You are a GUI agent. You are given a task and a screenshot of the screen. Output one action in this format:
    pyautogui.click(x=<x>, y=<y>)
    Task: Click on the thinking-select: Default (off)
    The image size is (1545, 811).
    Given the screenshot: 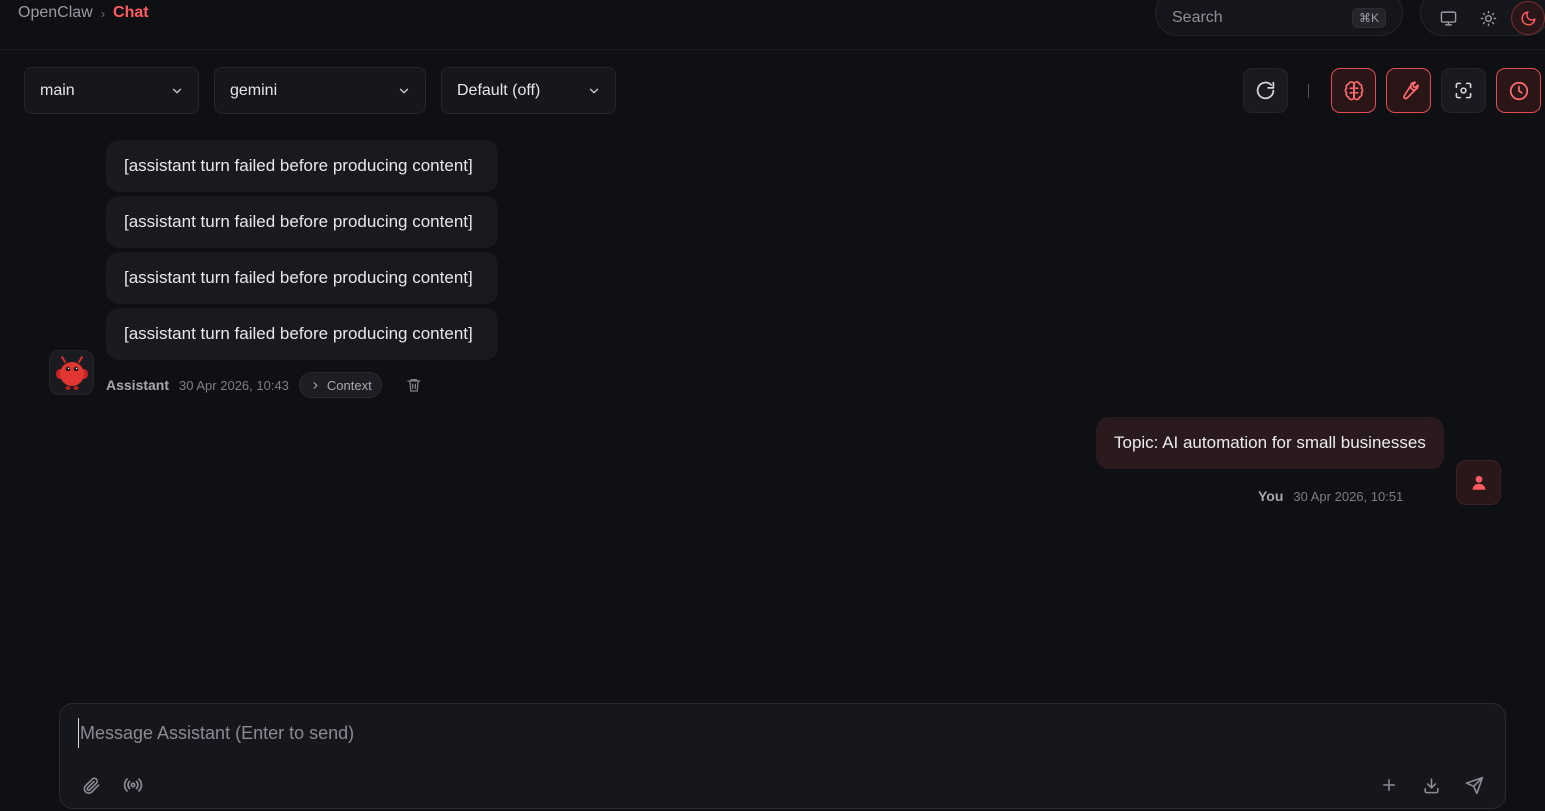 What is the action you would take?
    pyautogui.click(x=528, y=90)
    